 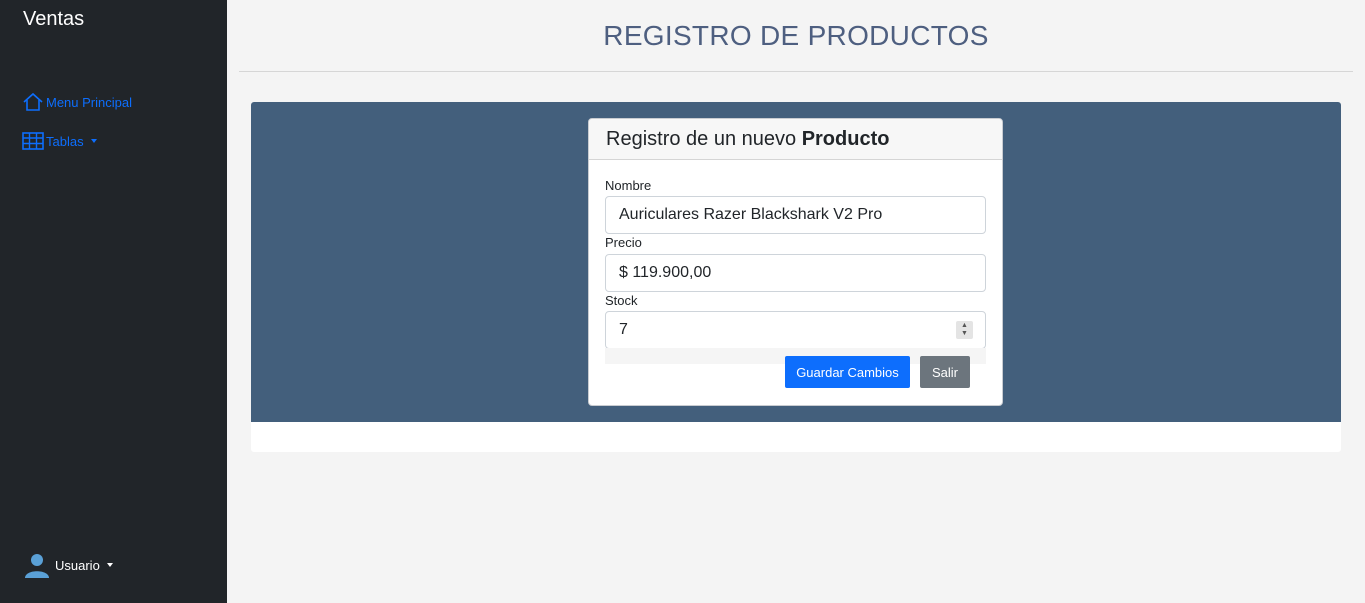 What do you see at coordinates (945, 372) in the screenshot?
I see `exit-button: Salir` at bounding box center [945, 372].